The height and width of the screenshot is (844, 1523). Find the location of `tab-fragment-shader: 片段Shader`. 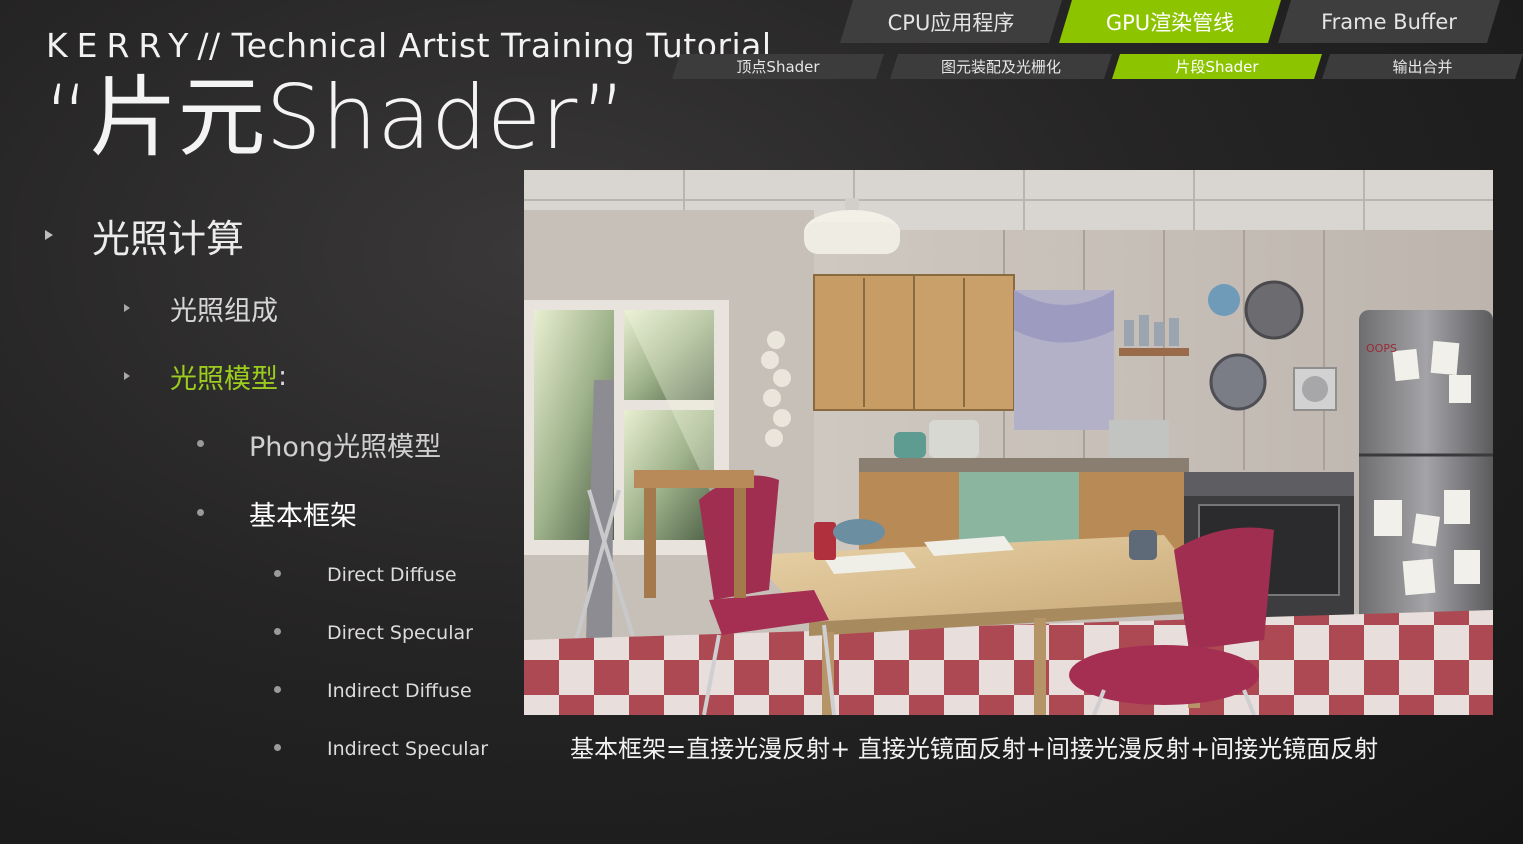

tab-fragment-shader: 片段Shader is located at coordinates (1217, 66).